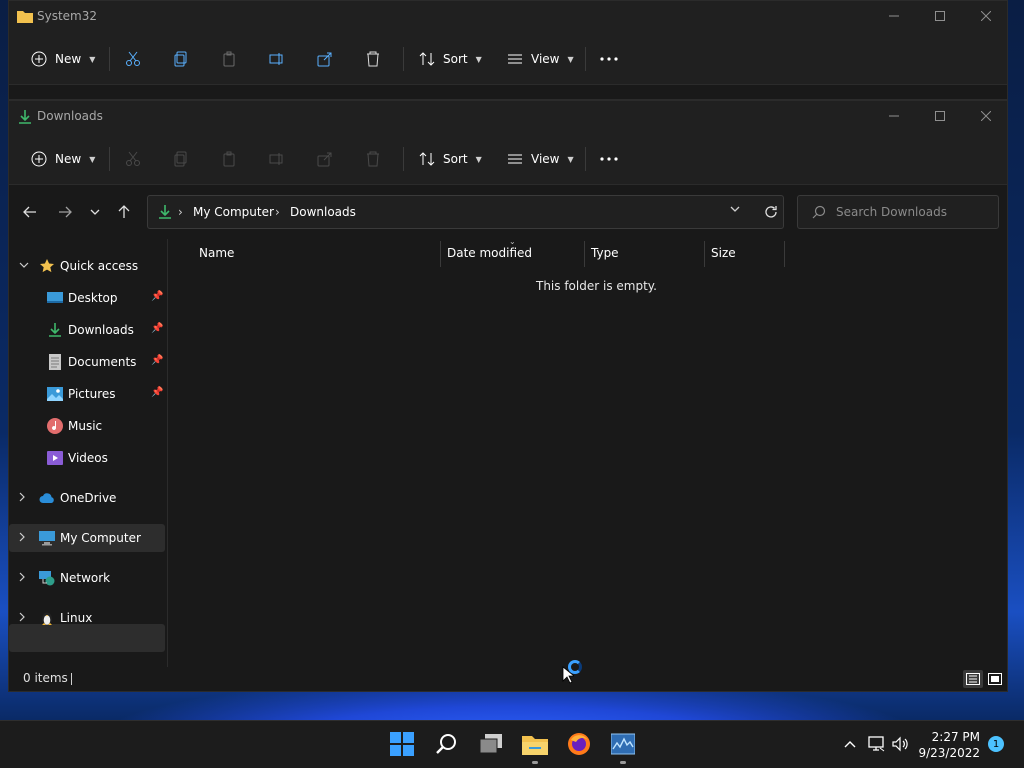 The height and width of the screenshot is (768, 1024). I want to click on background-toolbar: New ▼ Sort ▼ View ▼, so click(508, 59).